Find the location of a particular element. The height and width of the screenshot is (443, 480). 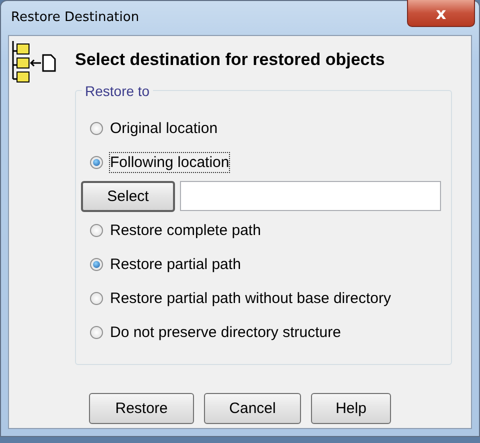

cancel-button: Cancel is located at coordinates (252, 408).